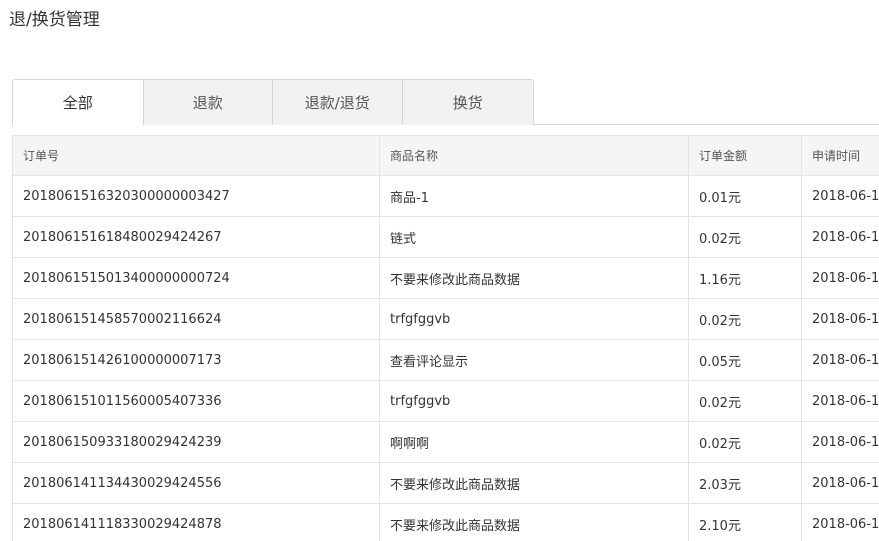 This screenshot has width=879, height=541. Describe the element at coordinates (840, 155) in the screenshot. I see `column-header-apply-time: 申请时间` at that location.